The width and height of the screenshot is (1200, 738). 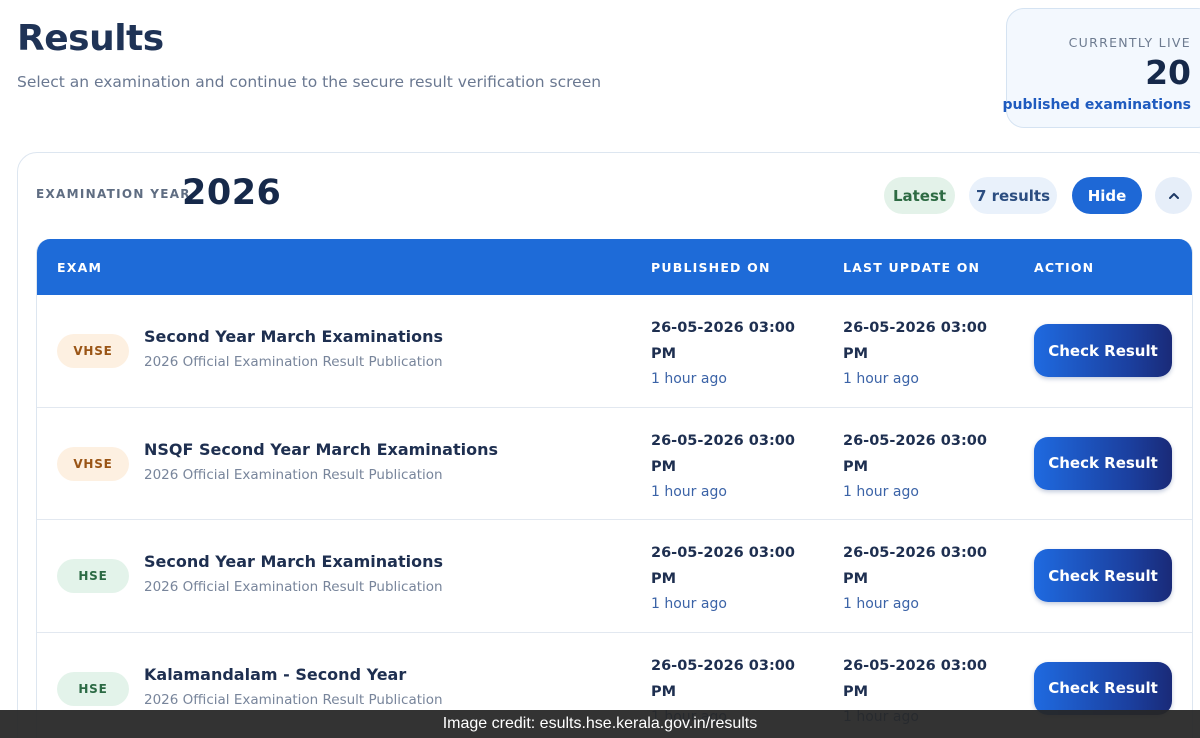 What do you see at coordinates (1096, 105) in the screenshot?
I see `live-description: published examinations` at bounding box center [1096, 105].